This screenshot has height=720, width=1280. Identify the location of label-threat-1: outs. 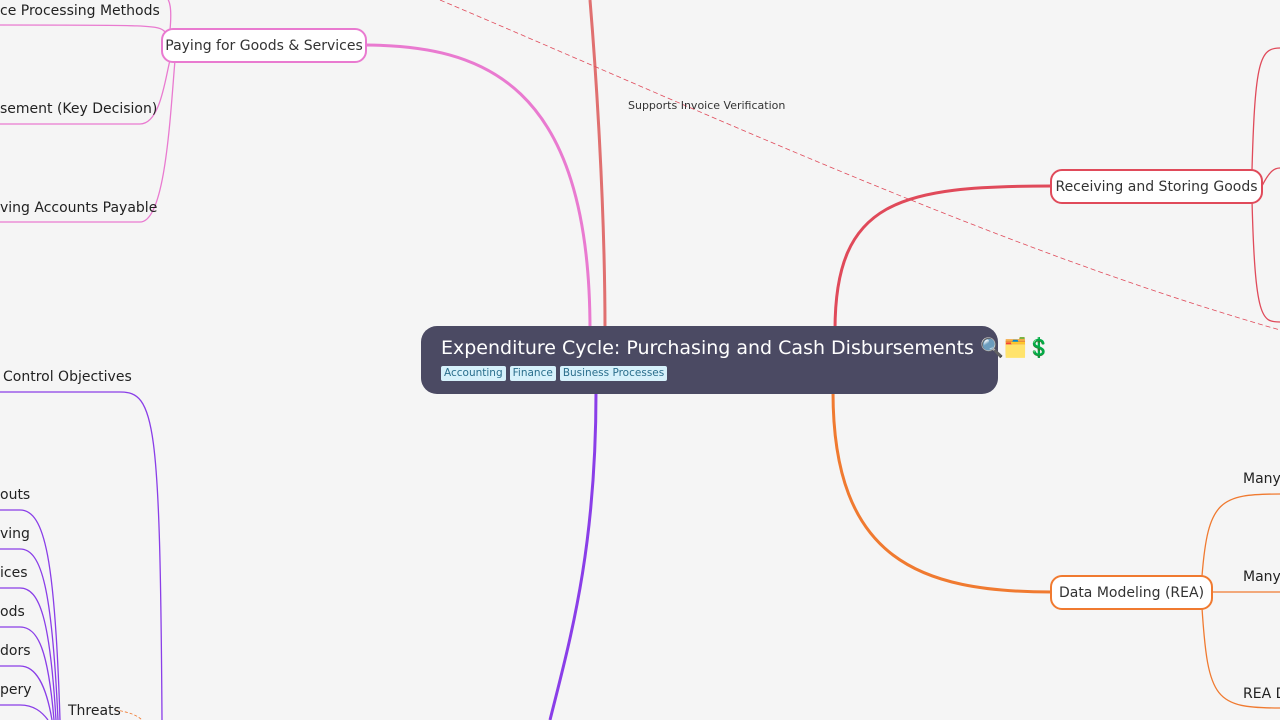
(15, 495).